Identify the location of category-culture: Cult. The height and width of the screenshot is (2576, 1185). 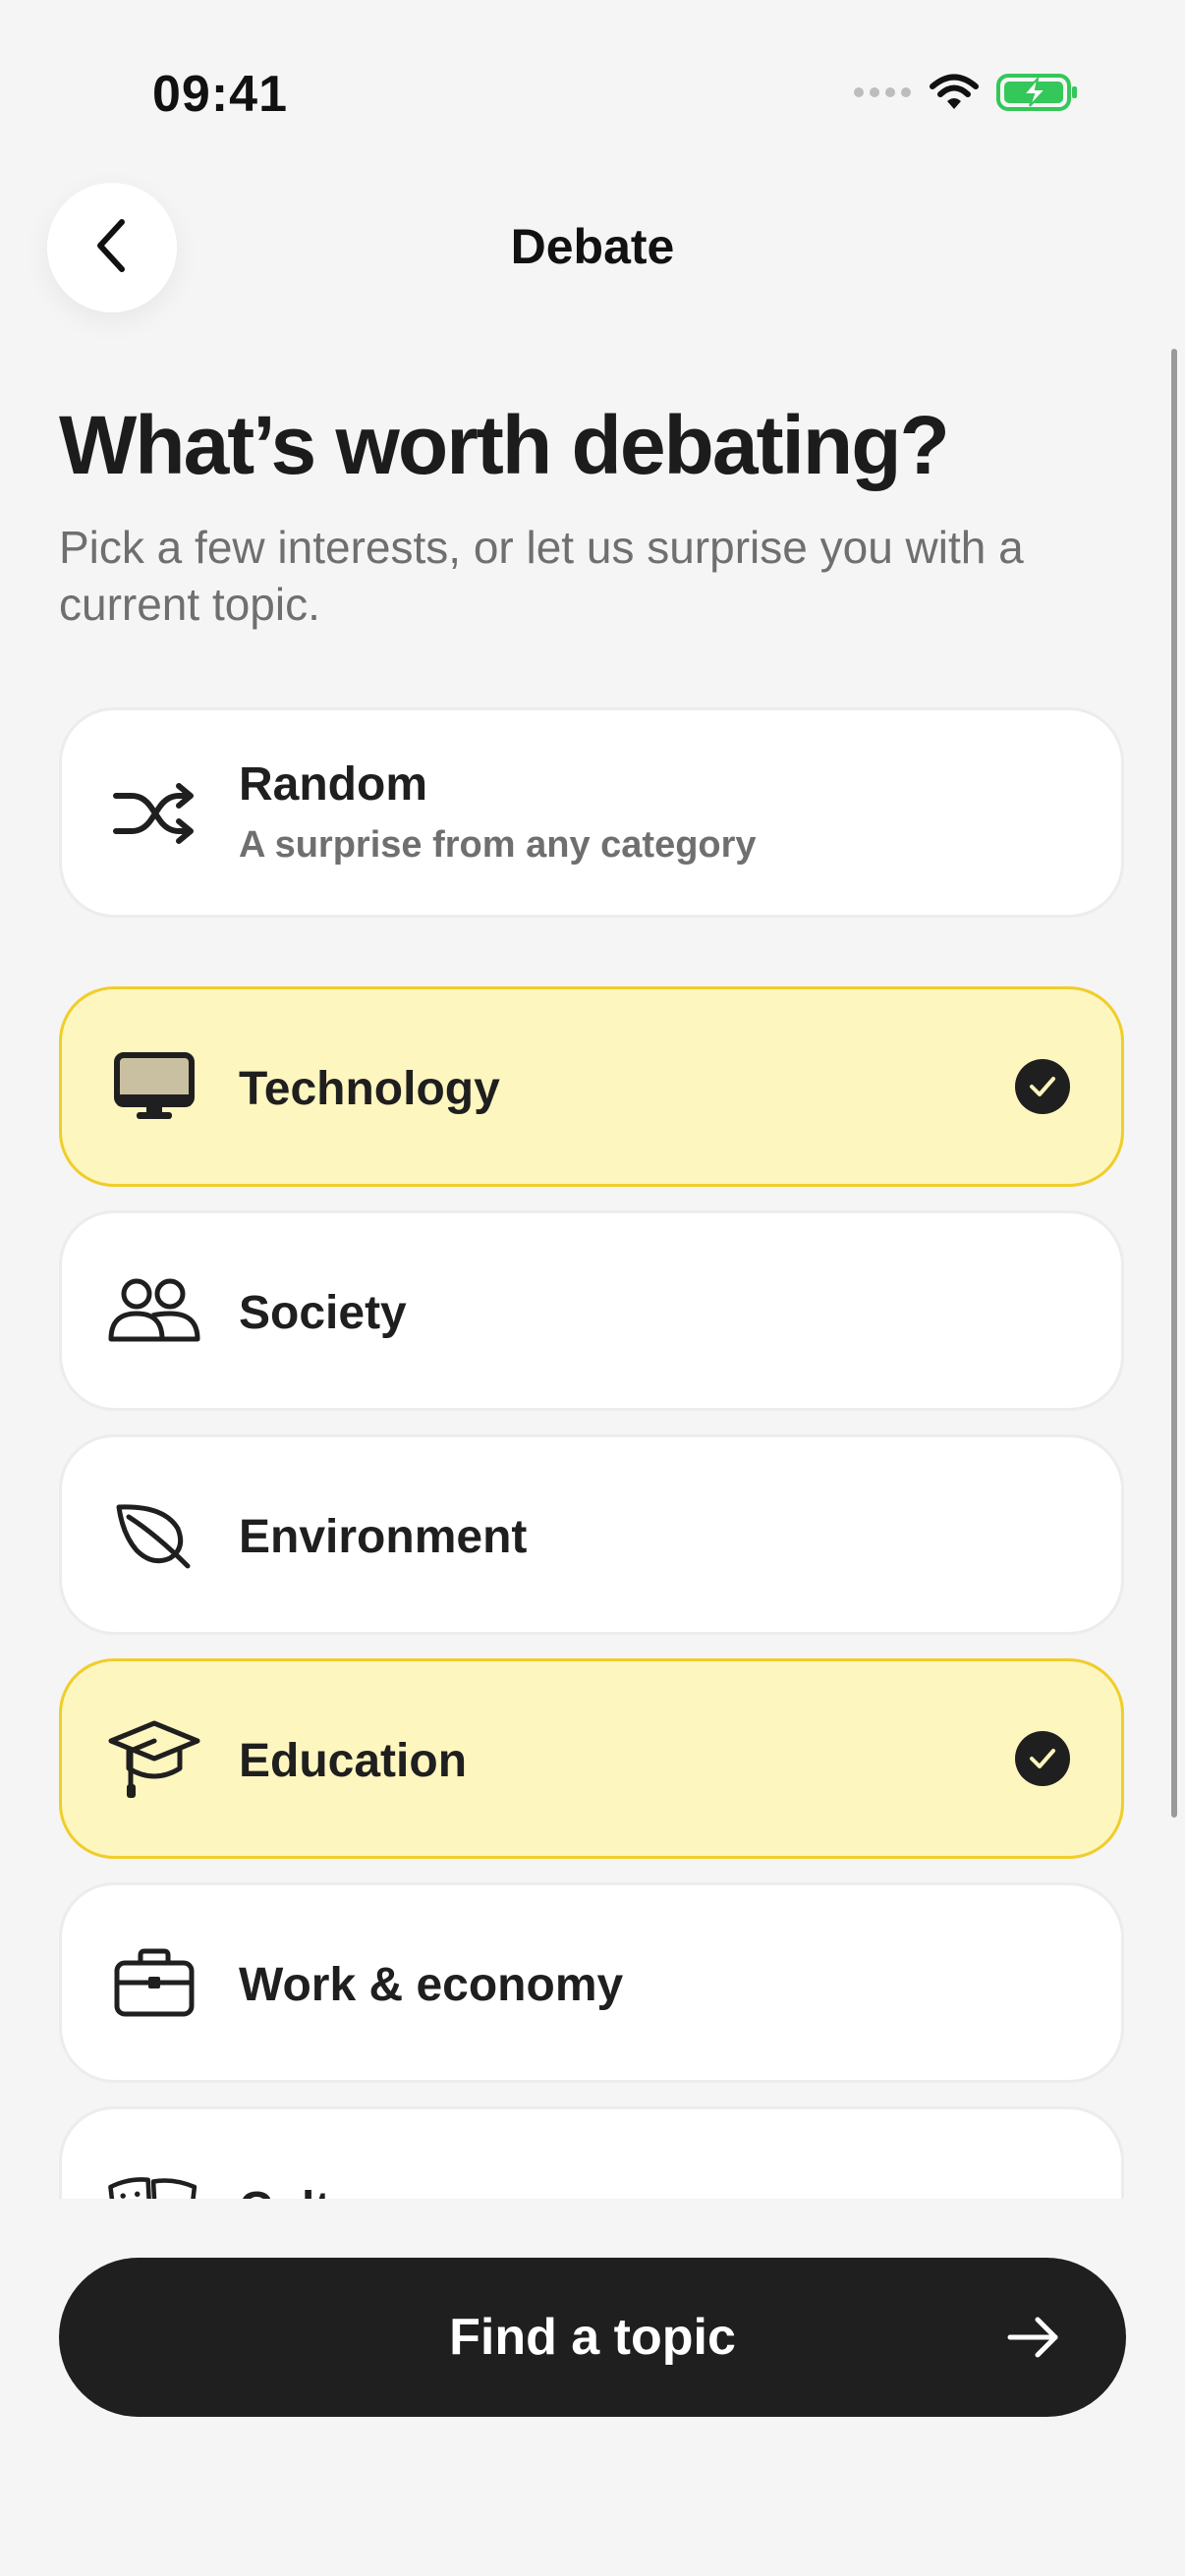
(592, 2152).